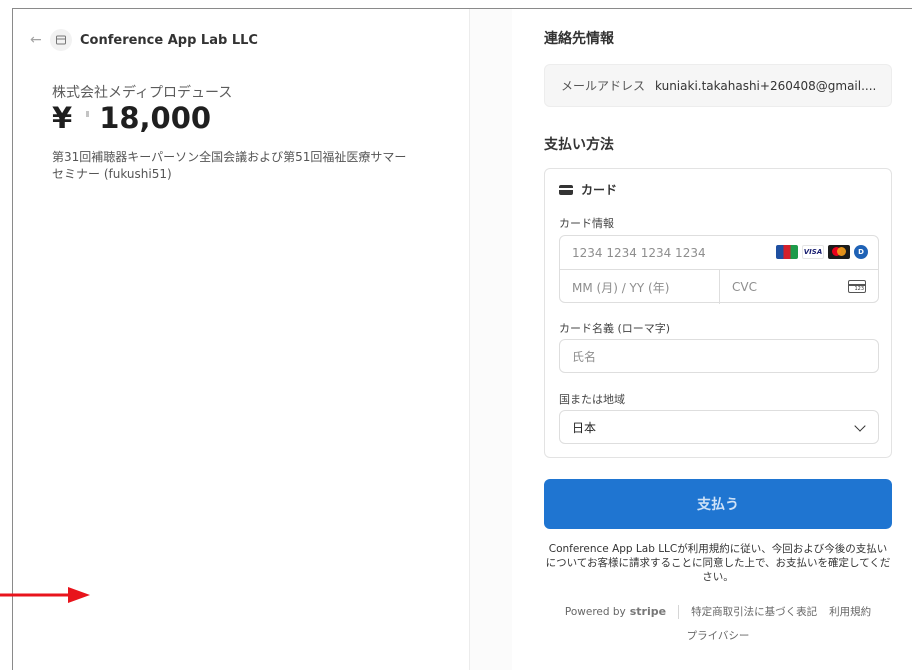  Describe the element at coordinates (584, 356) in the screenshot. I see `cardholder-name-placeholder: 氏名` at that location.